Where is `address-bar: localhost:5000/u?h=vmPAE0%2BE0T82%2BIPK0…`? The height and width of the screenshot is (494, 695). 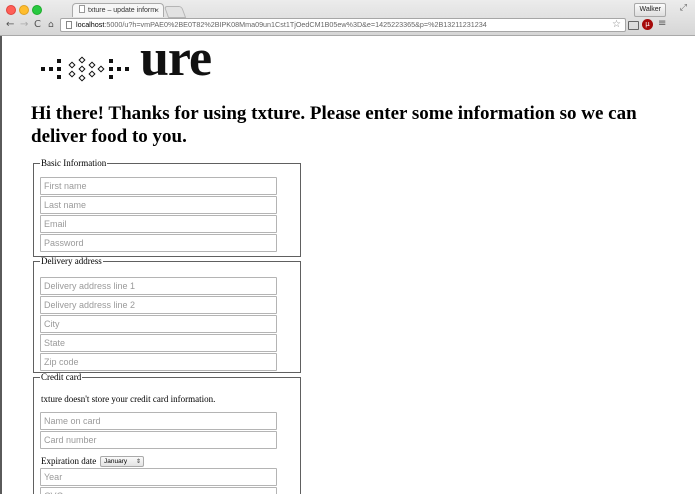
address-bar: localhost:5000/u?h=vmPAE0%2BE0T82%2BIPK0… is located at coordinates (343, 25).